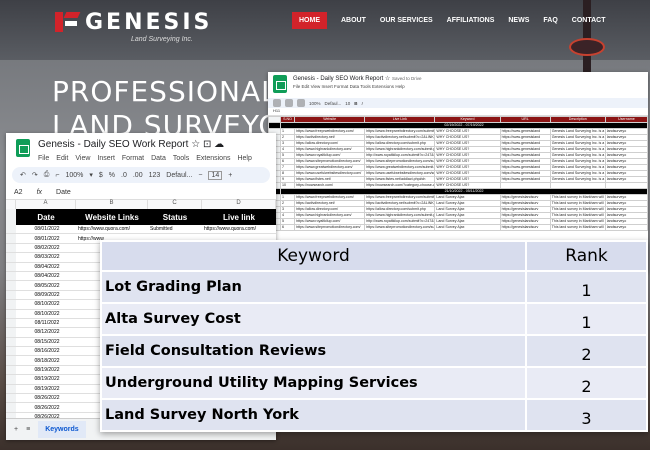 This screenshot has width=650, height=450. Describe the element at coordinates (155, 175) in the screenshot. I see `number-format-icon: 123` at that location.